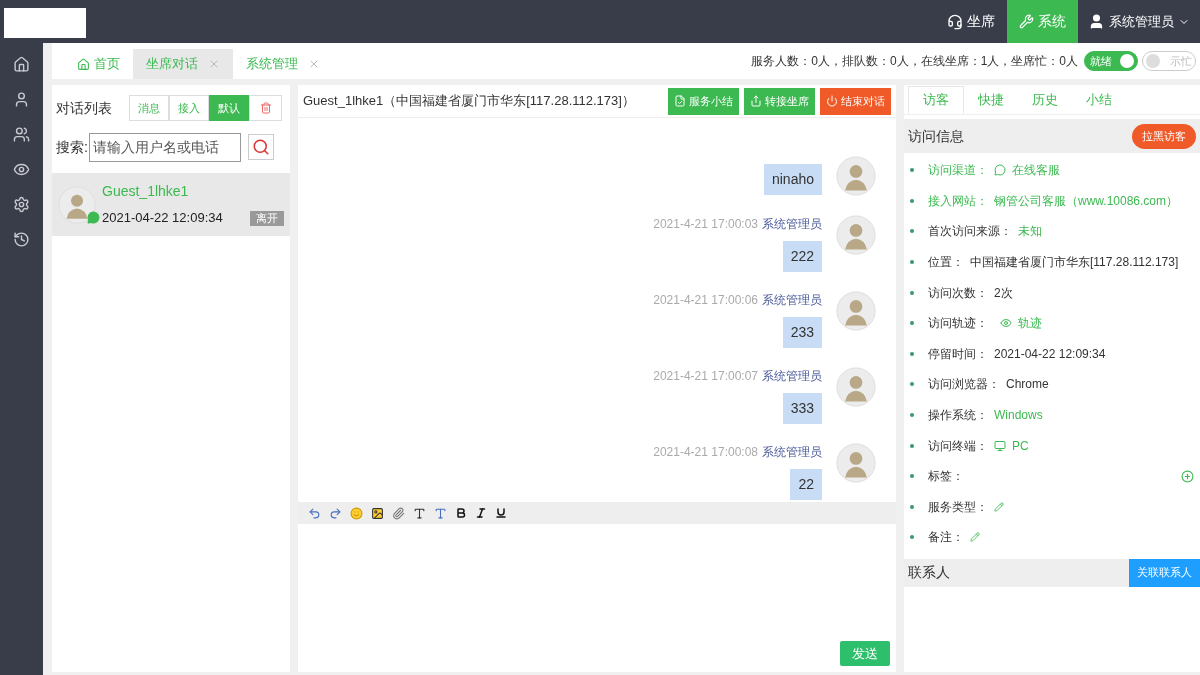 The height and width of the screenshot is (675, 1200). What do you see at coordinates (501, 513) in the screenshot?
I see `underline-icon` at bounding box center [501, 513].